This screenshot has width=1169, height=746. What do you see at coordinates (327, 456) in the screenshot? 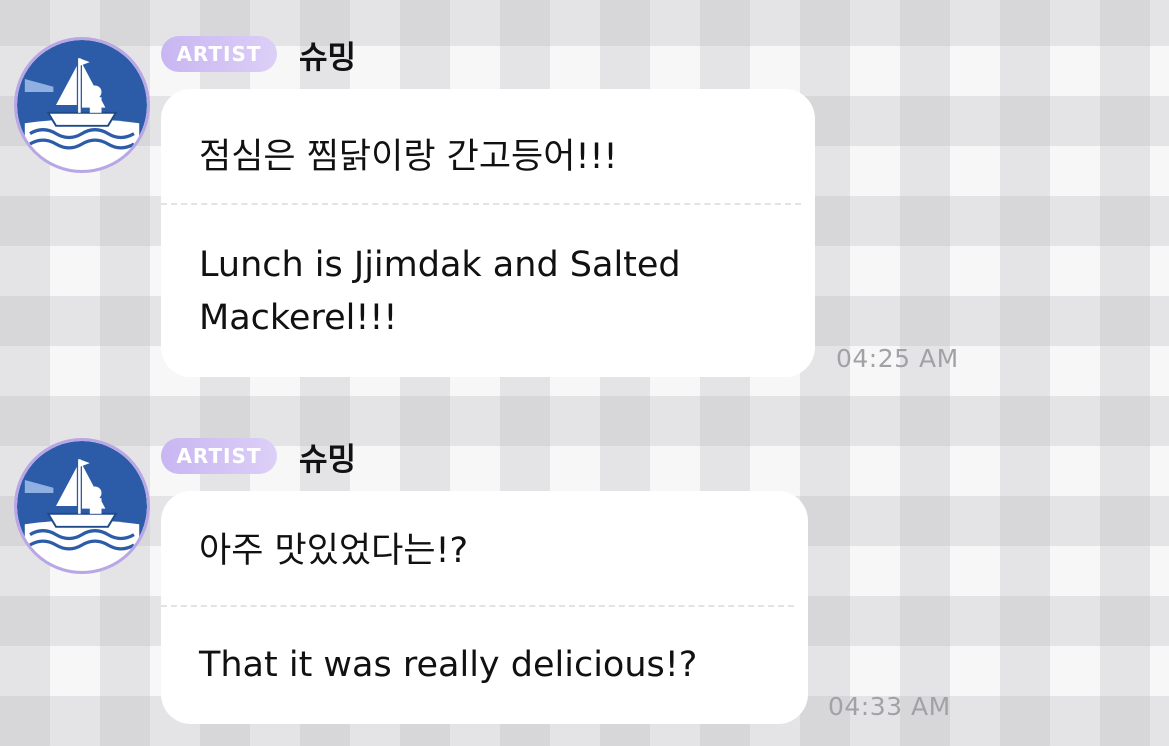
I see `sender-name: 슈밍` at bounding box center [327, 456].